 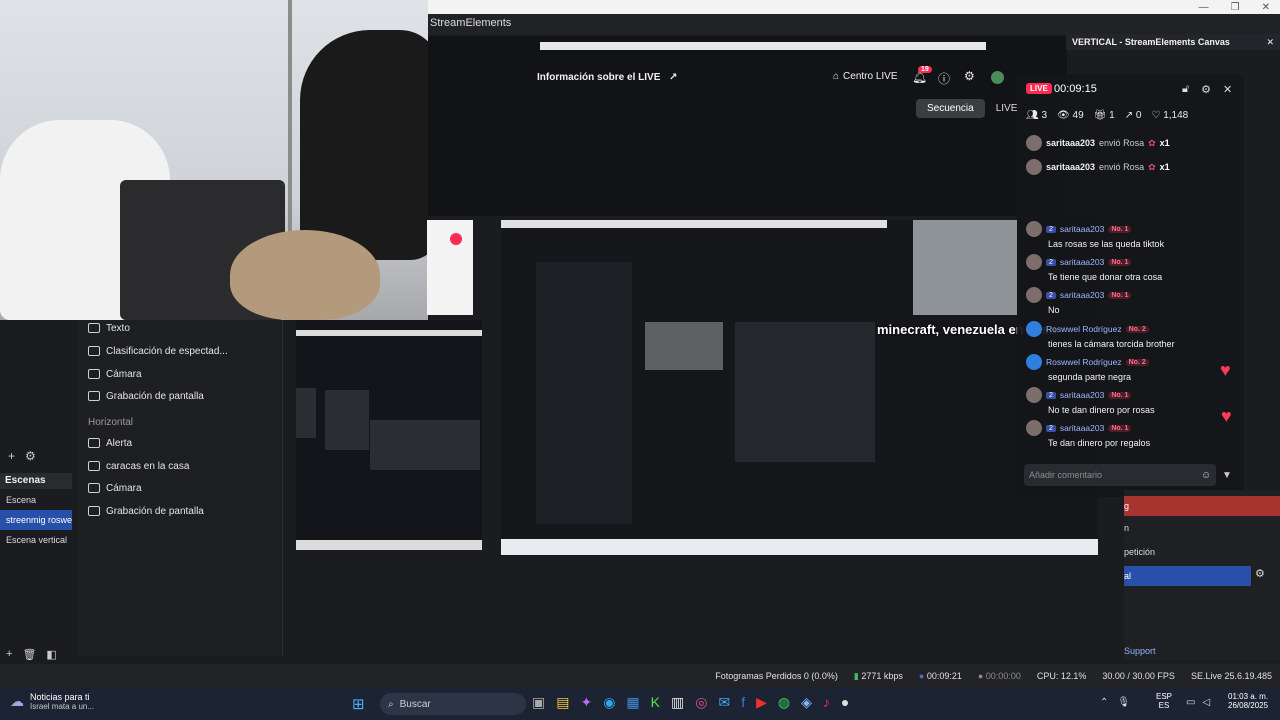 I want to click on mic-icon: 🎙︎, so click(x=1123, y=702).